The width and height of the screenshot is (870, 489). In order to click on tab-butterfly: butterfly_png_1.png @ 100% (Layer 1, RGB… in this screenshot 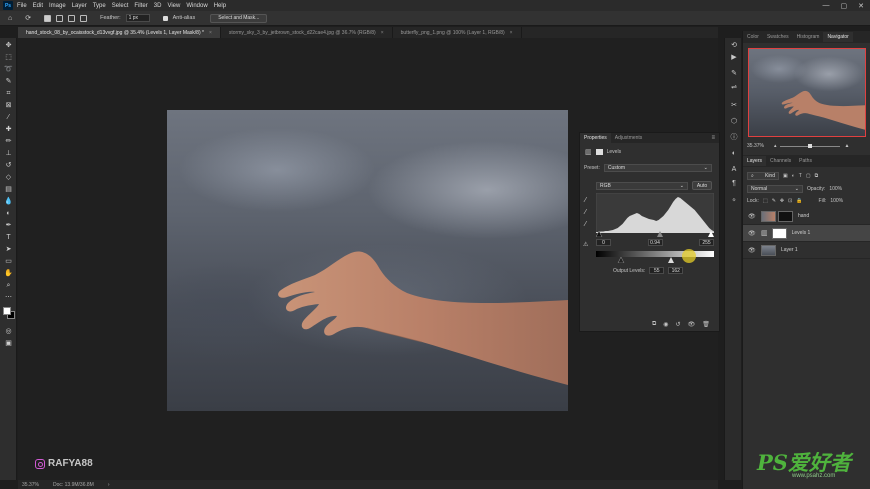, I will do `click(457, 32)`.